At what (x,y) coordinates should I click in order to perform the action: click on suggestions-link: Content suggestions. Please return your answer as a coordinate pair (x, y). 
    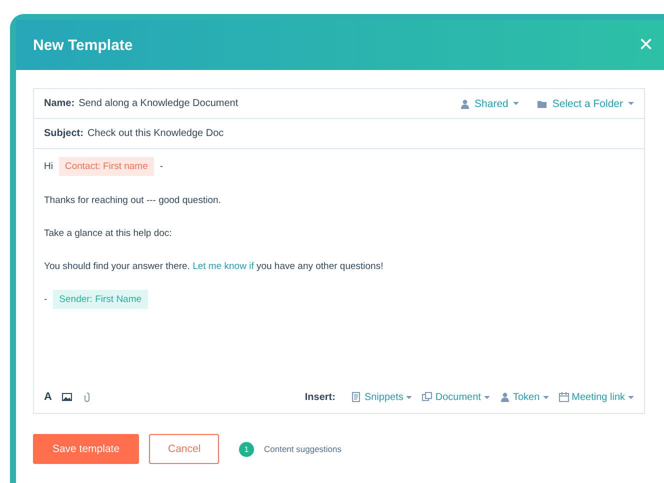
    Looking at the image, I should click on (303, 449).